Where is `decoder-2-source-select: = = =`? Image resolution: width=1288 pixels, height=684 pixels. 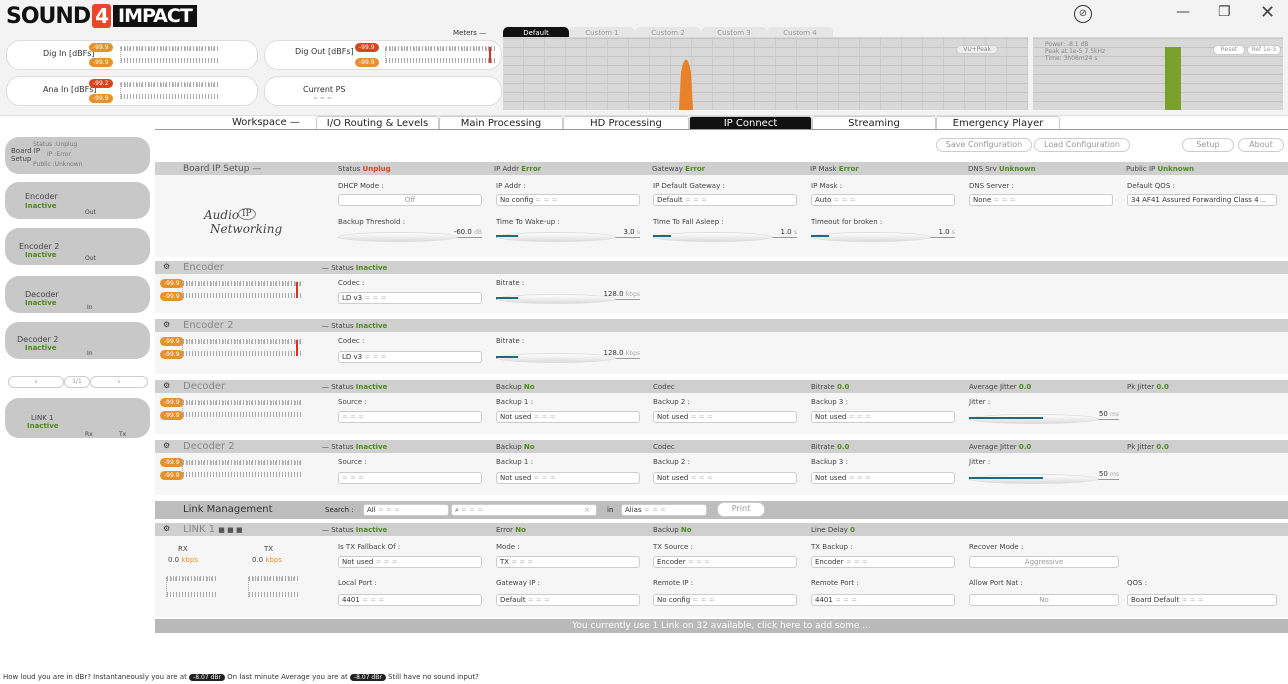
decoder-2-source-select: = = = is located at coordinates (410, 478).